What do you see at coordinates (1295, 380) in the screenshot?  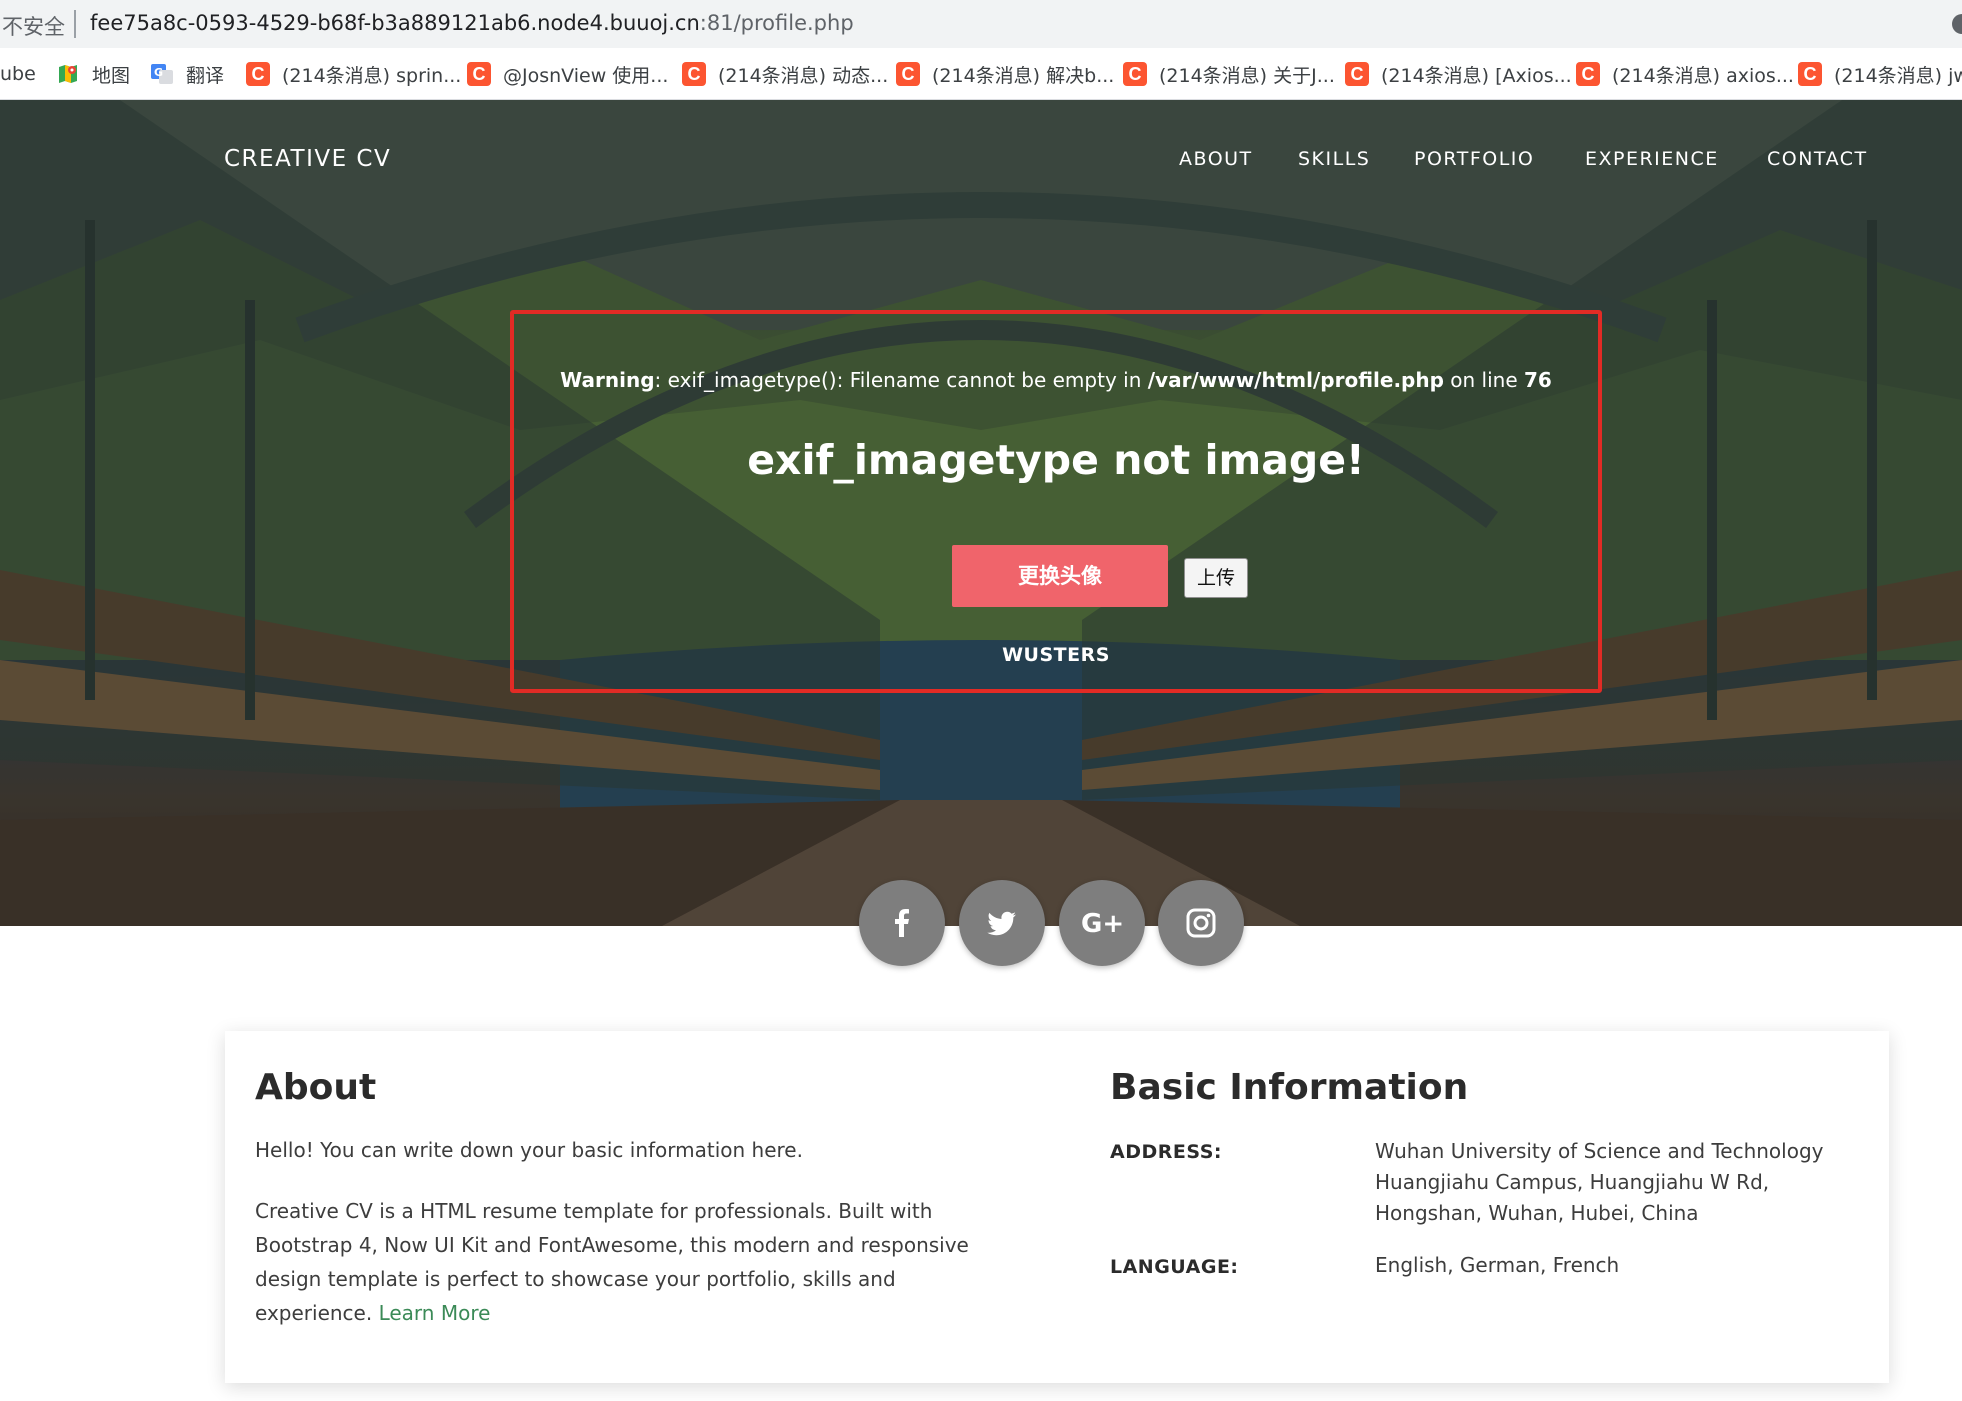 I see `warning-path: /var/www/html/profile.php` at bounding box center [1295, 380].